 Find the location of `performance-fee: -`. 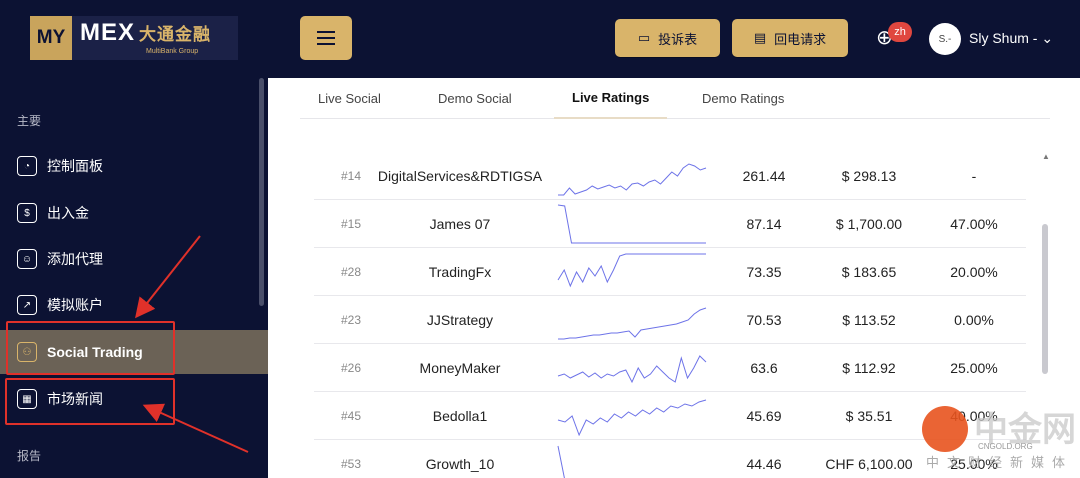

performance-fee: - is located at coordinates (974, 175).